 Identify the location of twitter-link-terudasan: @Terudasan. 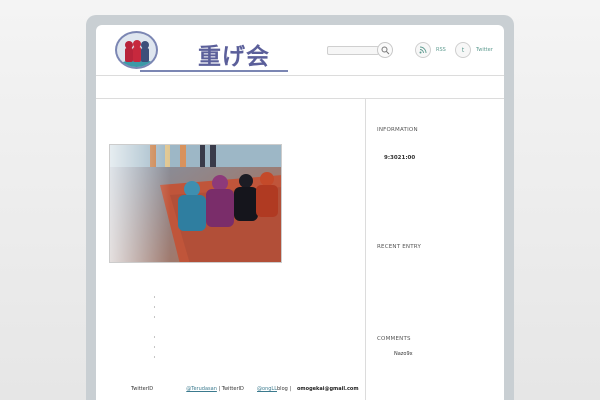
(201, 389).